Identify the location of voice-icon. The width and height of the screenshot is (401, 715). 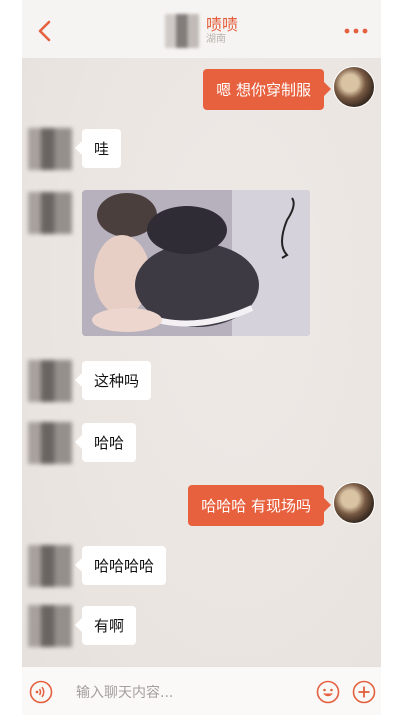
(41, 692).